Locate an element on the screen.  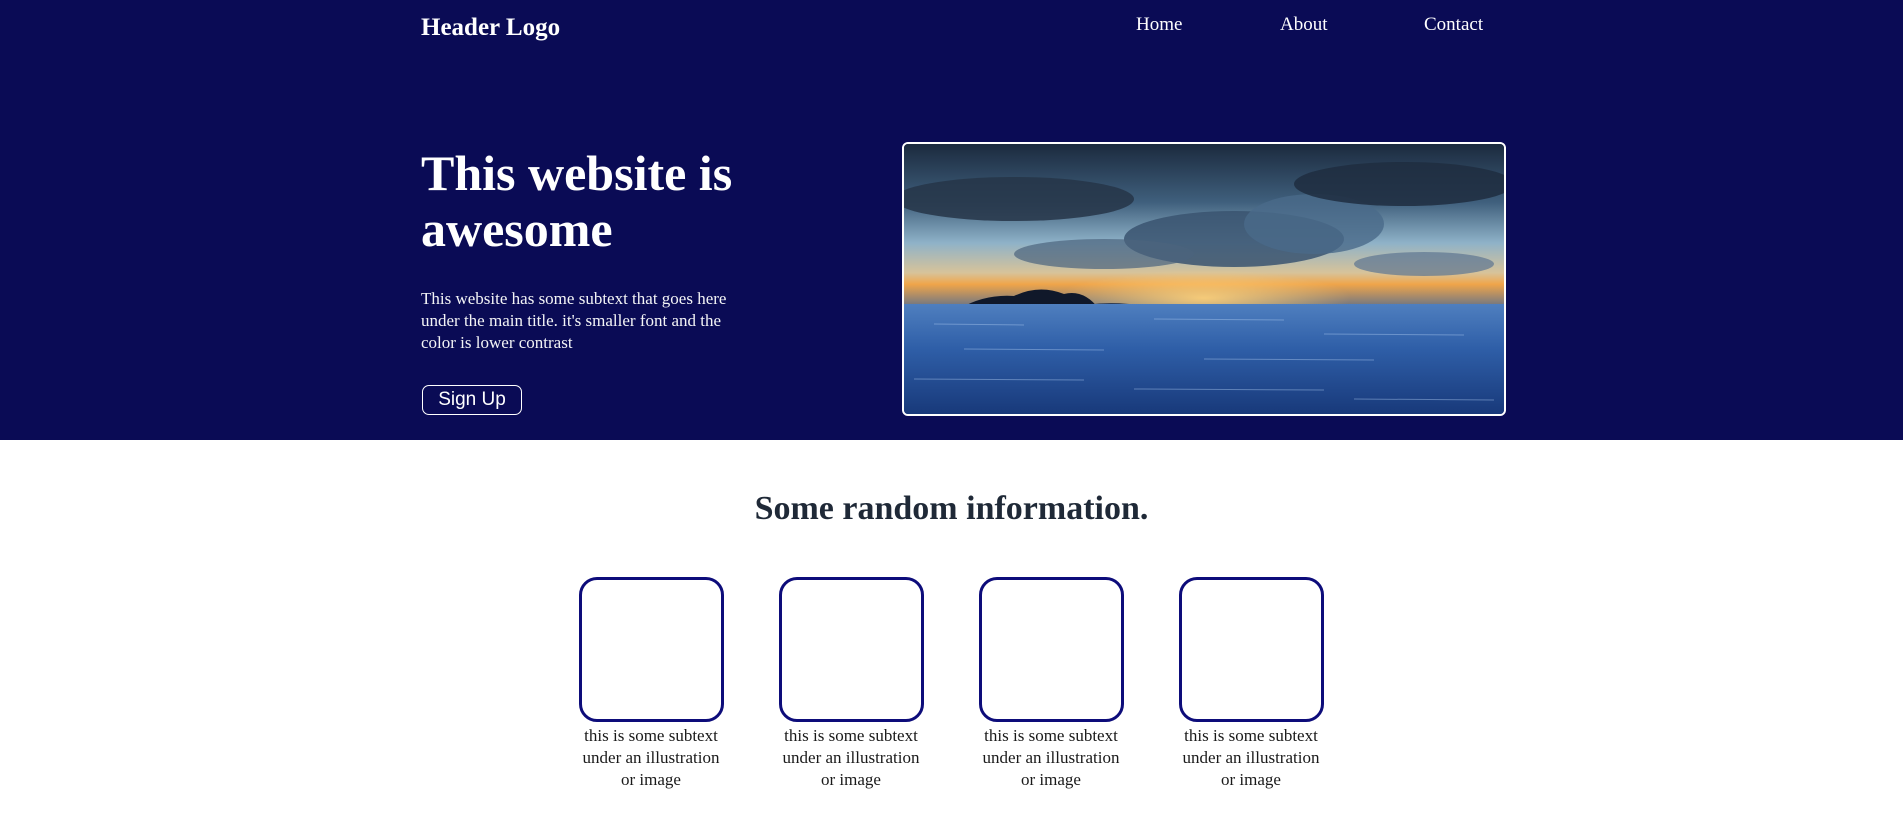
sign-up-button: Sign Up is located at coordinates (472, 400).